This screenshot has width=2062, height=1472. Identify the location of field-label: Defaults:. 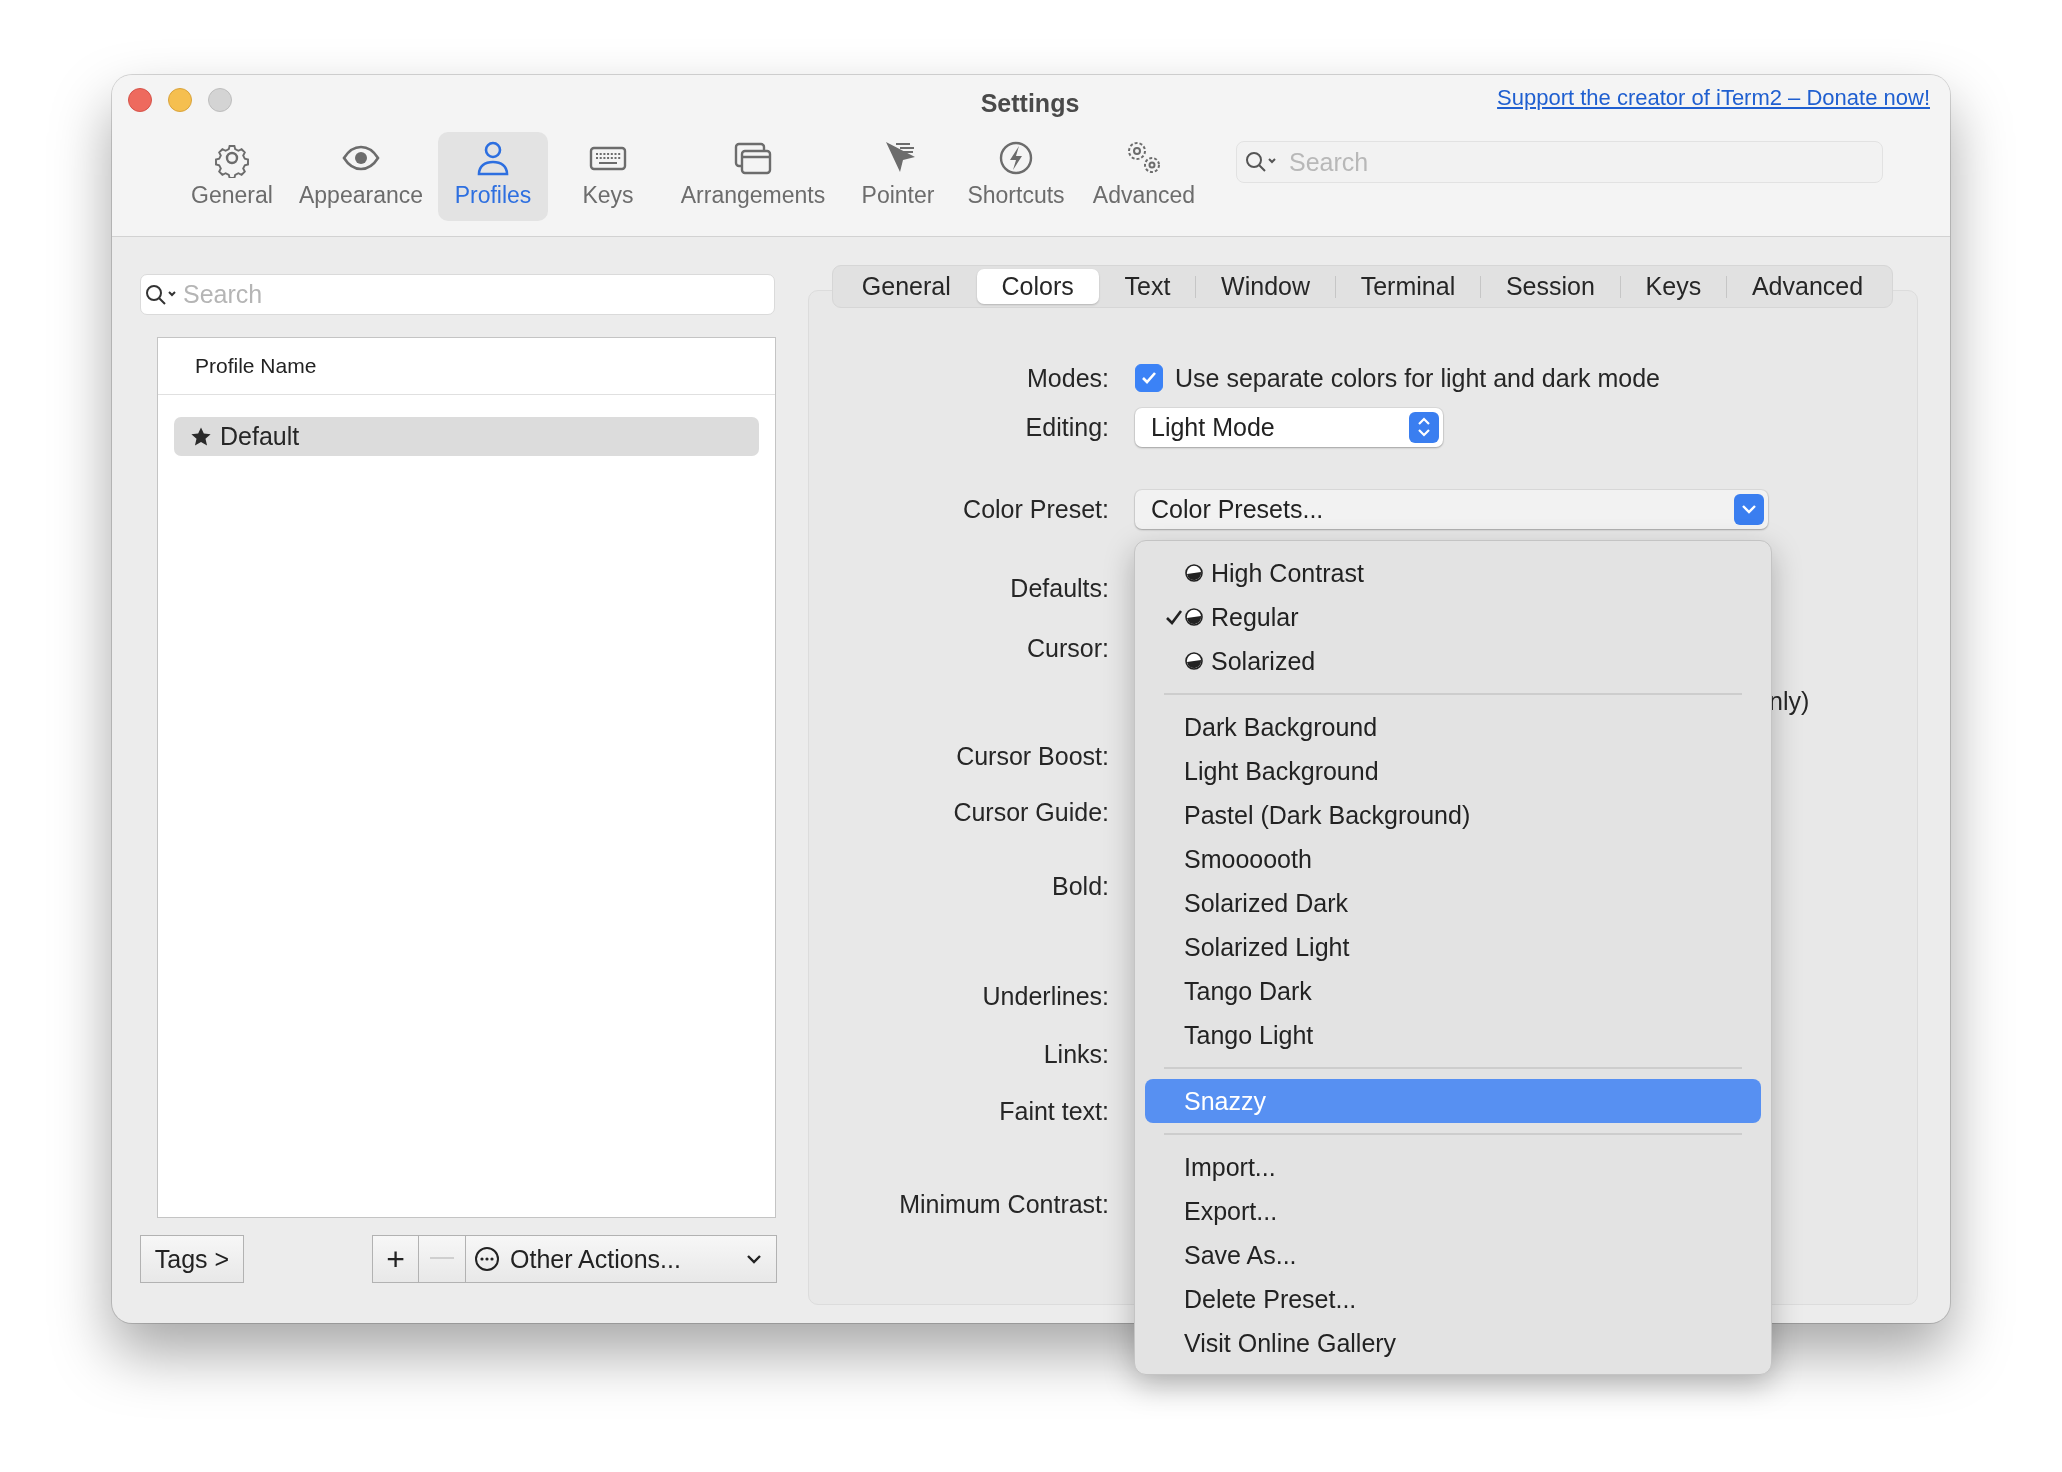
(1059, 588).